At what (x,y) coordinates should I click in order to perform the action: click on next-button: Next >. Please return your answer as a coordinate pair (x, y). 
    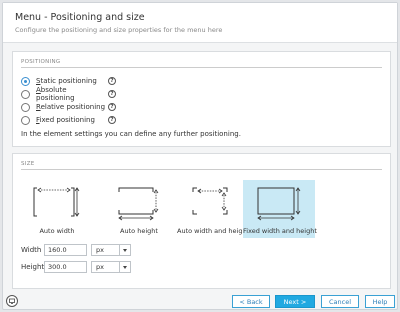
    Looking at the image, I should click on (295, 301).